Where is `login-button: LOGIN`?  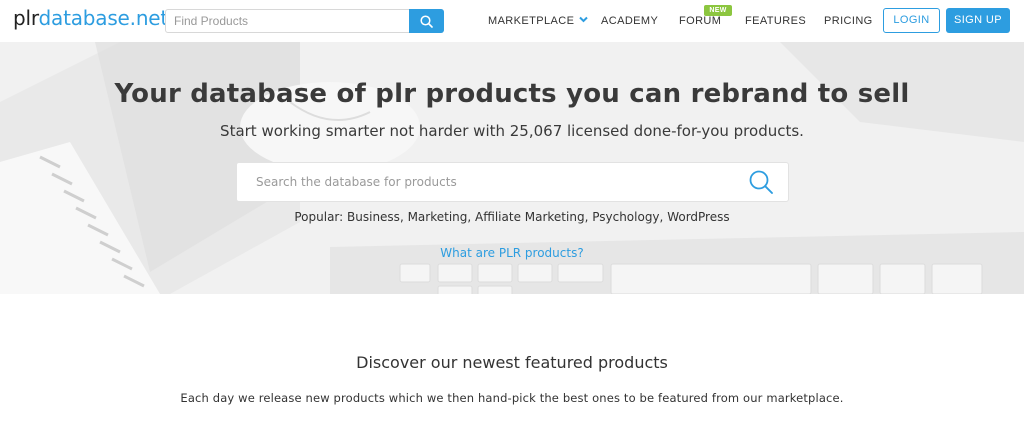
login-button: LOGIN is located at coordinates (911, 20).